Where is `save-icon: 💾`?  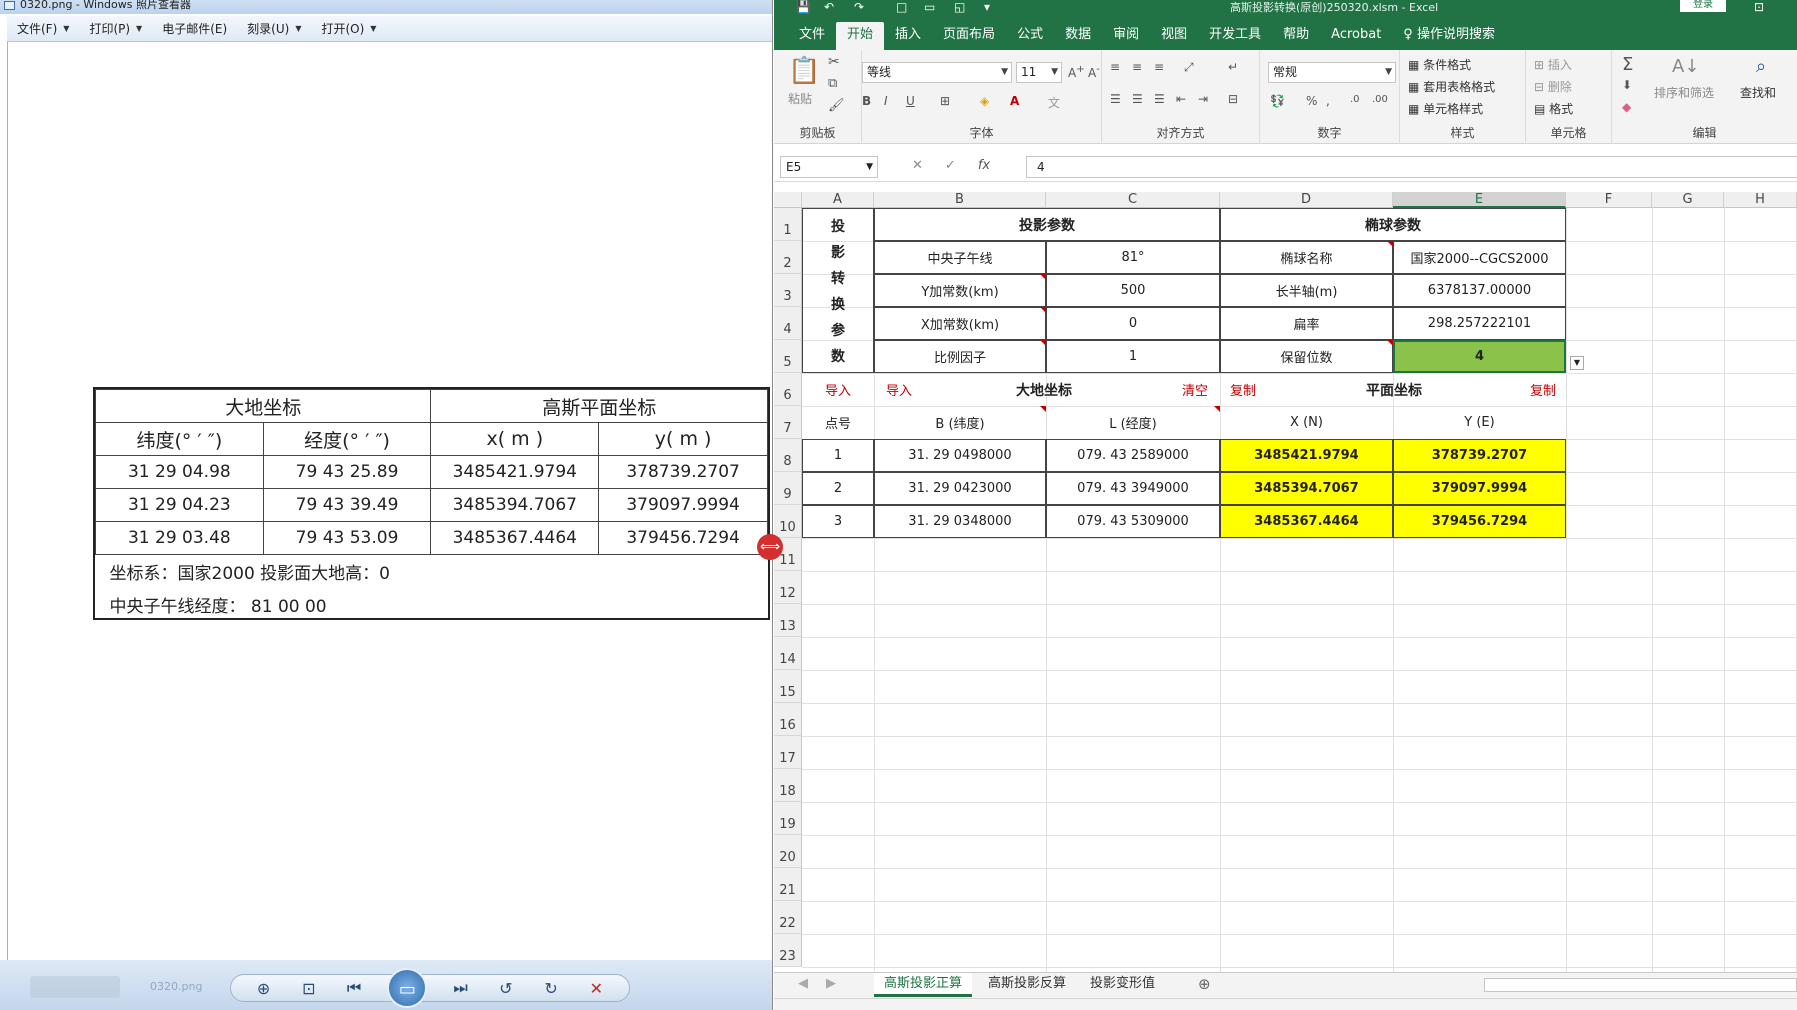
save-icon: 💾 is located at coordinates (803, 7).